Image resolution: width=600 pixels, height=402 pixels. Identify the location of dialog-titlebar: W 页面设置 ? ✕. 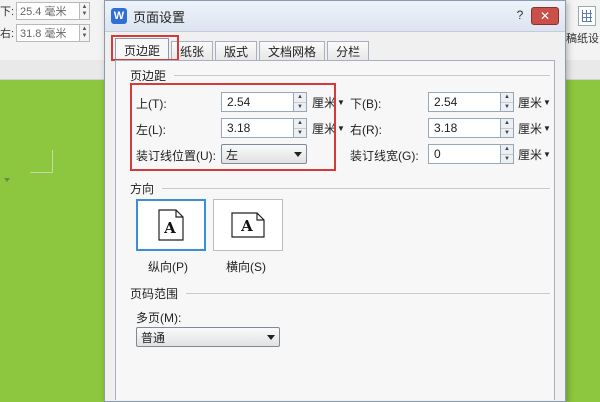
(335, 16).